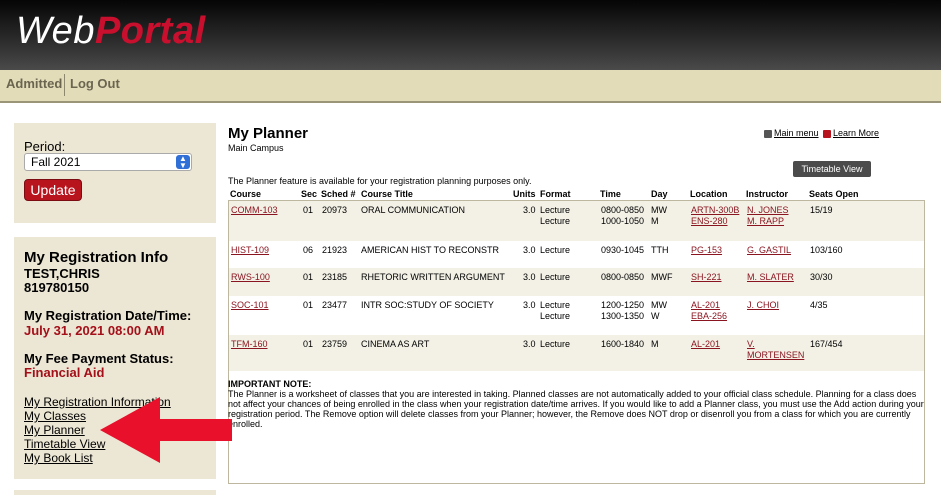  What do you see at coordinates (45, 146) in the screenshot?
I see `period-label: Period:` at bounding box center [45, 146].